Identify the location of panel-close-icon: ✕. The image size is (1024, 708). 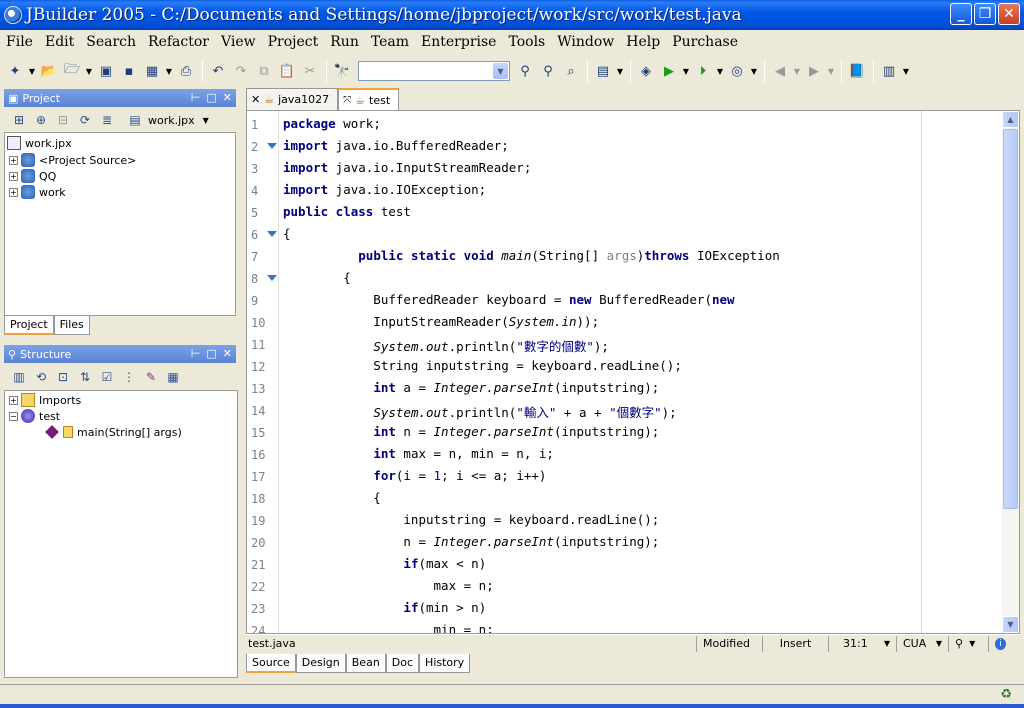
(227, 353).